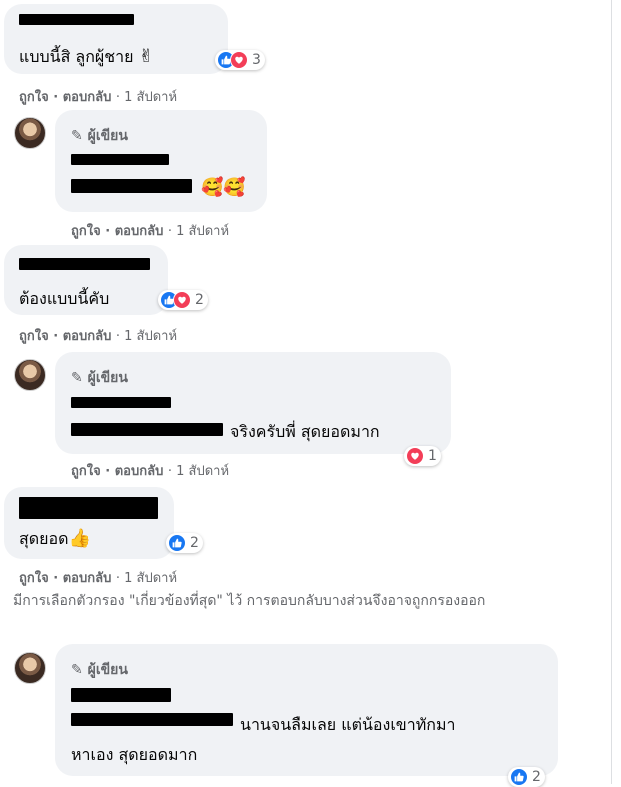 Image resolution: width=621 pixels, height=787 pixels. What do you see at coordinates (348, 724) in the screenshot?
I see `comment-text-line1: นานจนลืมเลย แต่น้องเขาทักมา` at bounding box center [348, 724].